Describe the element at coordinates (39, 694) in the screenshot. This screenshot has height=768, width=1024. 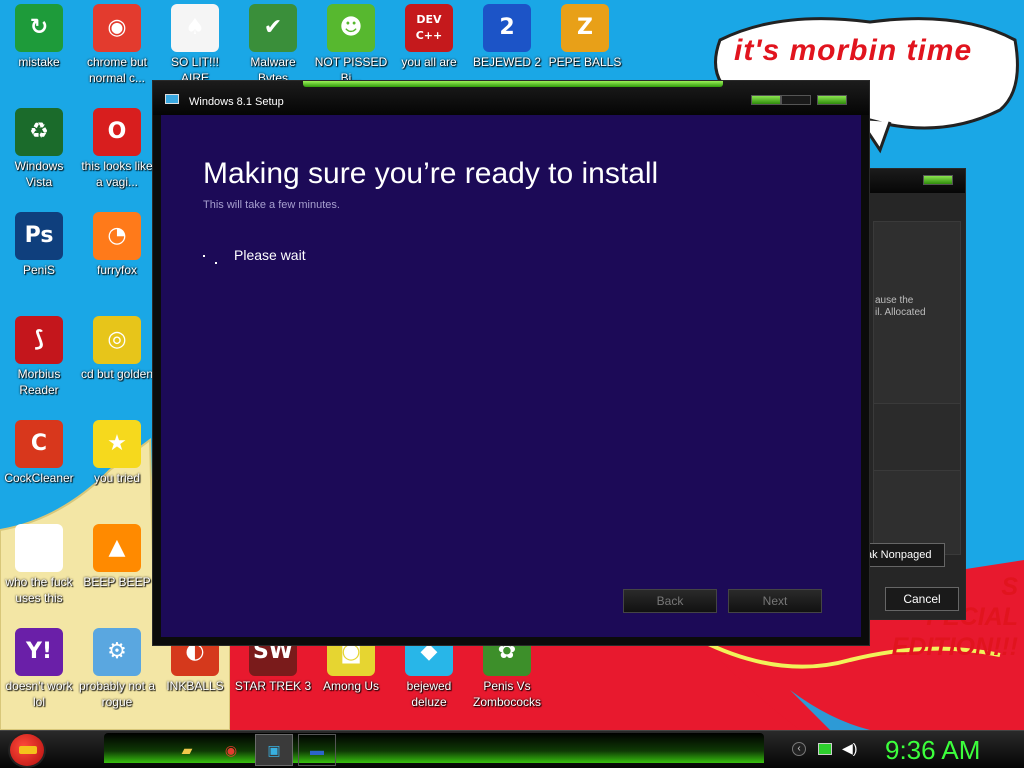
I see `desktop-icon-label: doesn't work lol` at that location.